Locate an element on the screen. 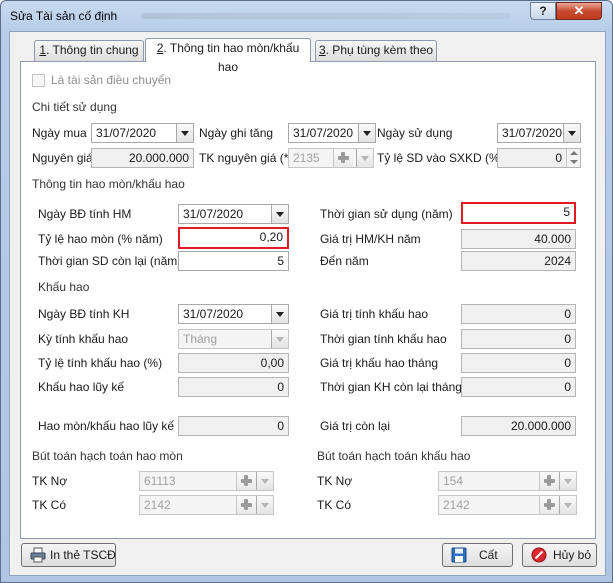  record-date-label: Ngày ghi tăng is located at coordinates (236, 133).